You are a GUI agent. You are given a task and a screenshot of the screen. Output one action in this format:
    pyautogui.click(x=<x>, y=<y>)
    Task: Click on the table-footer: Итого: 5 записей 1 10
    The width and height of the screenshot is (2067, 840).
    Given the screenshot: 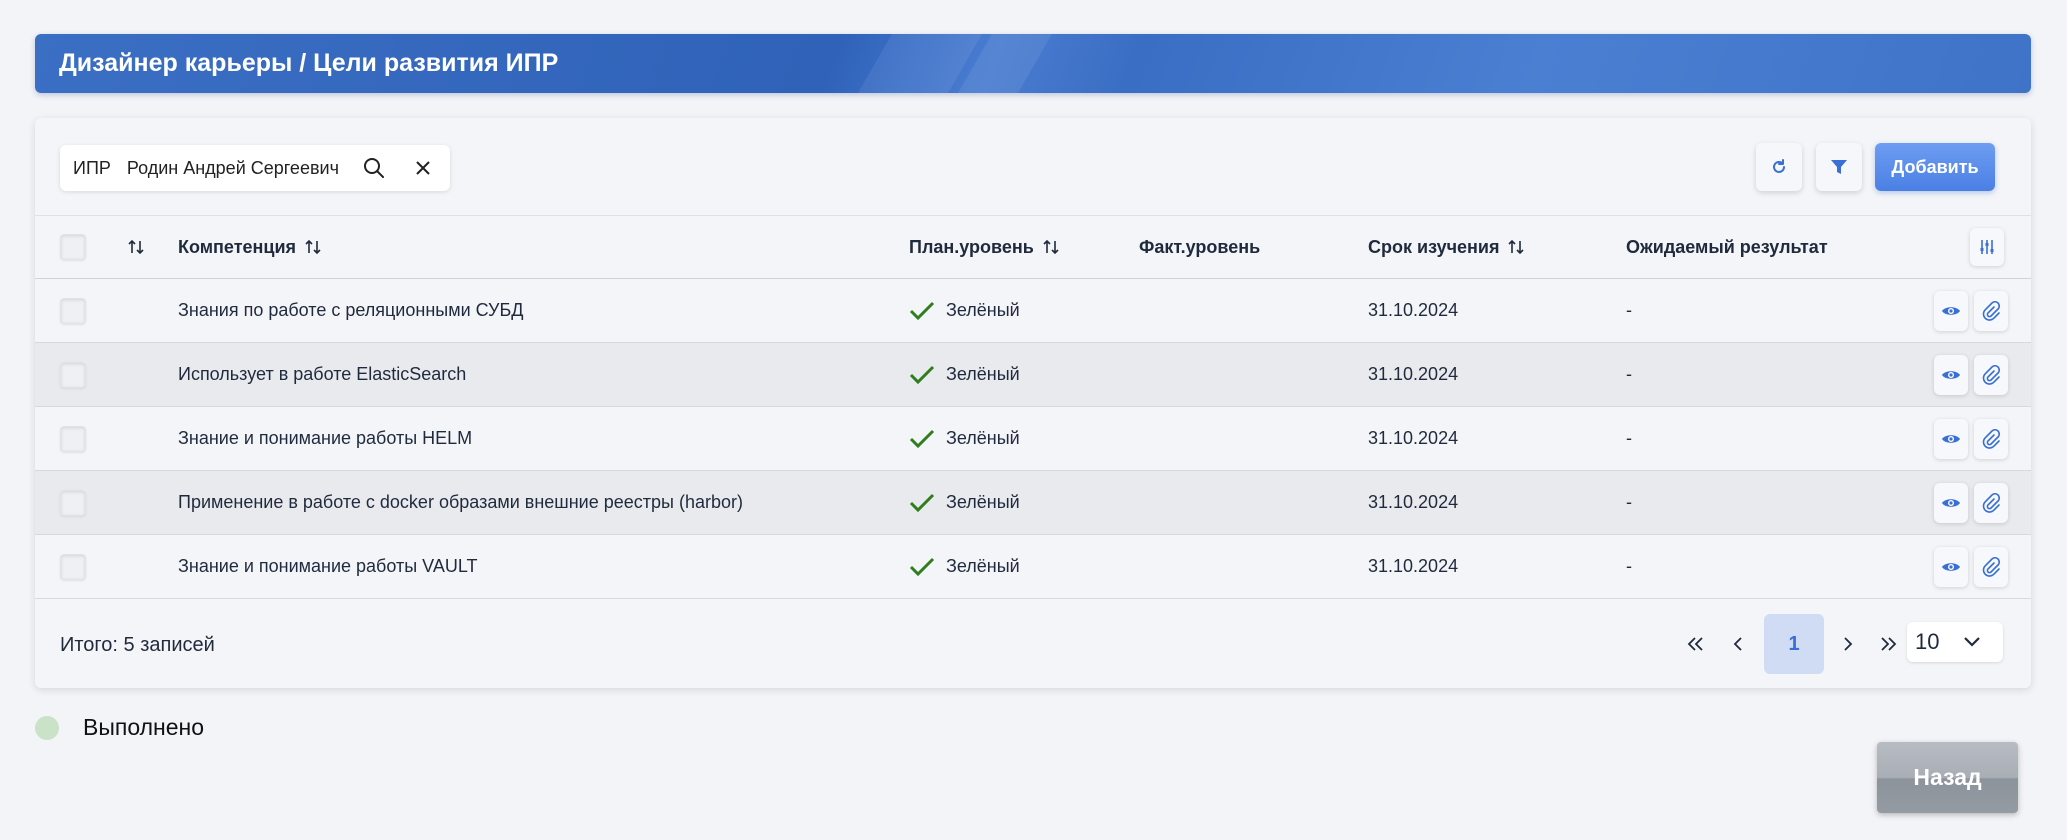 What is the action you would take?
    pyautogui.click(x=1033, y=644)
    